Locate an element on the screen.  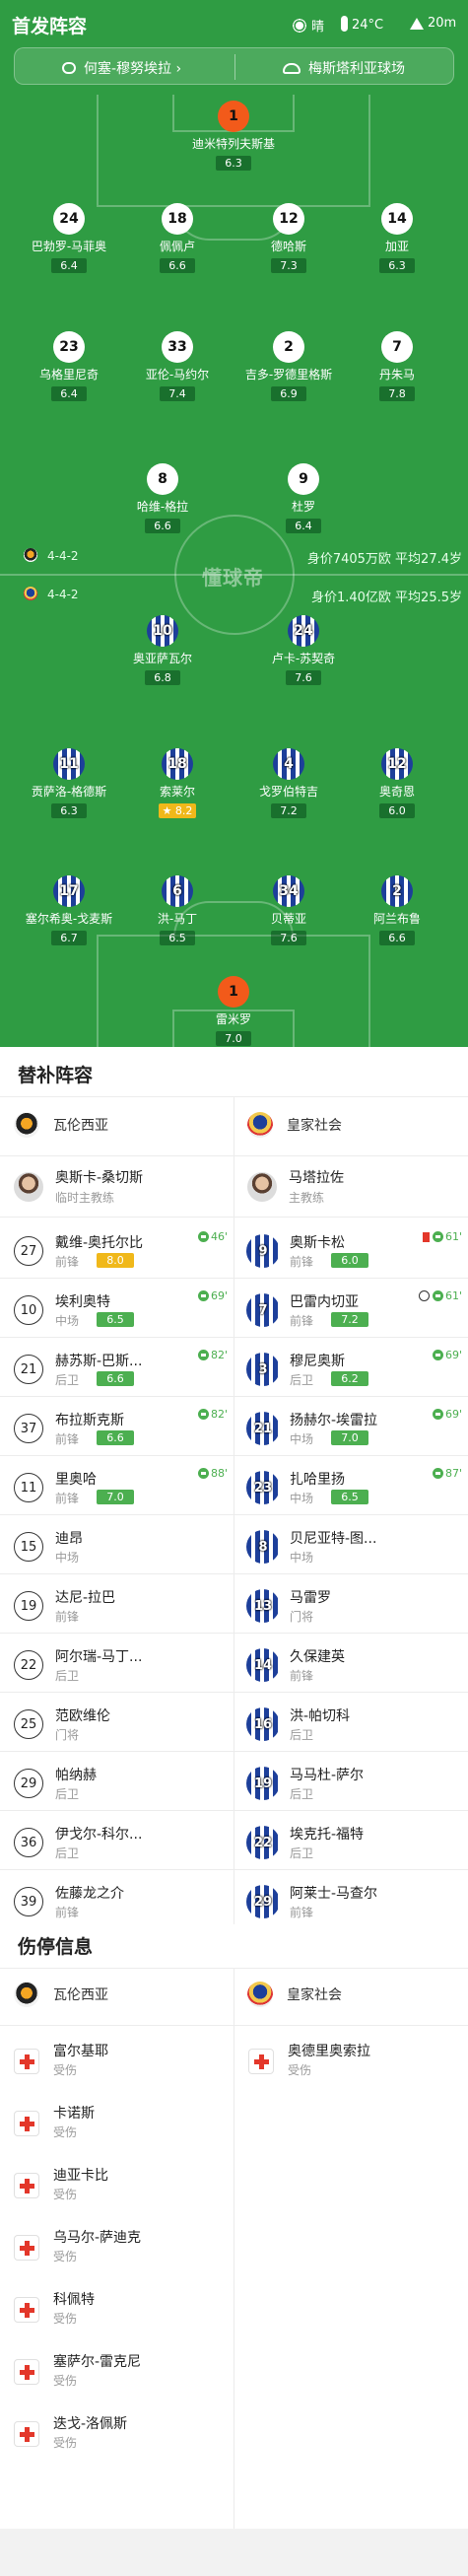
away-avg-age: 平均25.5岁 is located at coordinates (428, 598).